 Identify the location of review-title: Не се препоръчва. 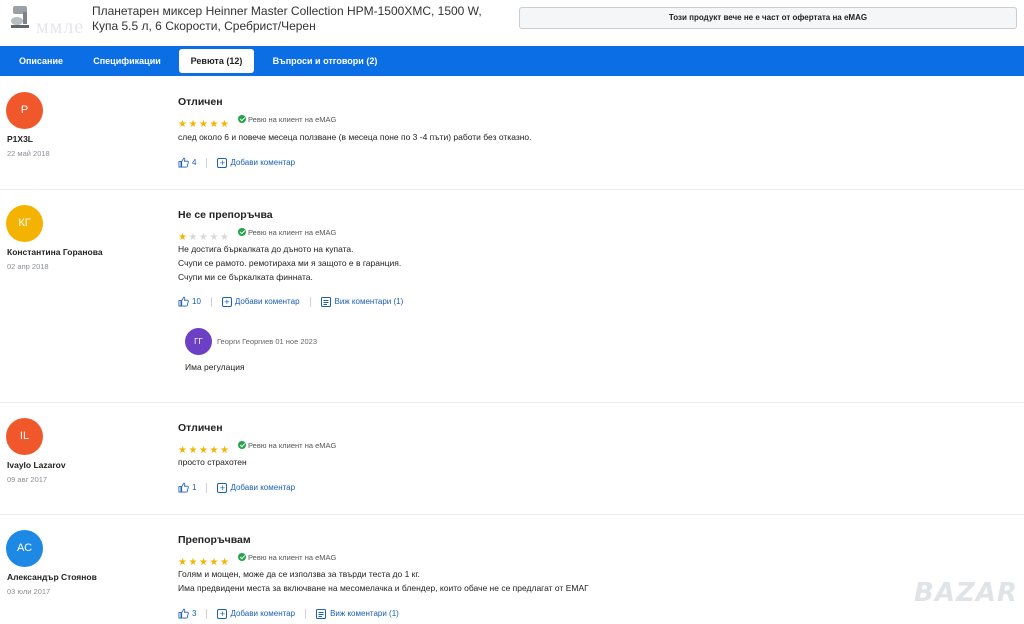
(225, 215).